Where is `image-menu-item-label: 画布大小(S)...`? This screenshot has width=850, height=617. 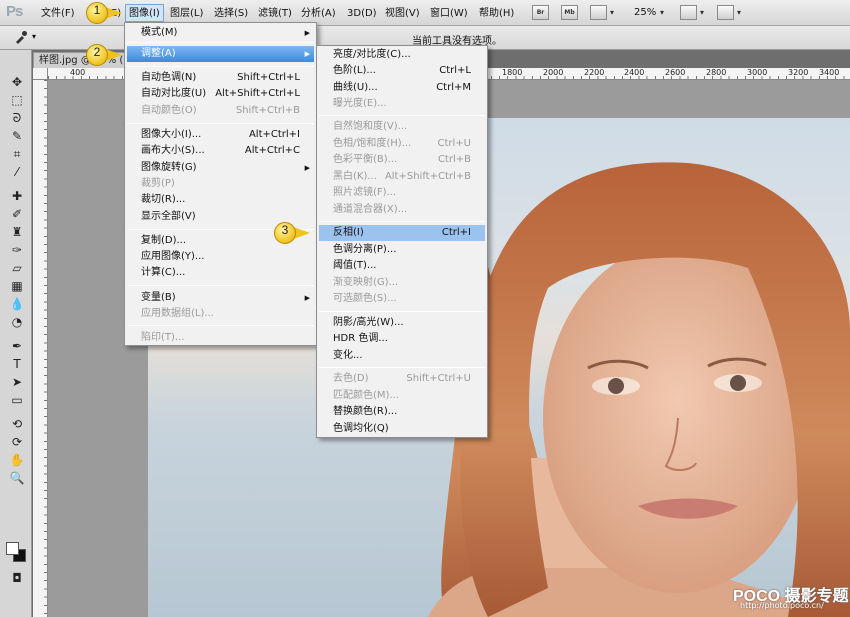 image-menu-item-label: 画布大小(S)... is located at coordinates (173, 150).